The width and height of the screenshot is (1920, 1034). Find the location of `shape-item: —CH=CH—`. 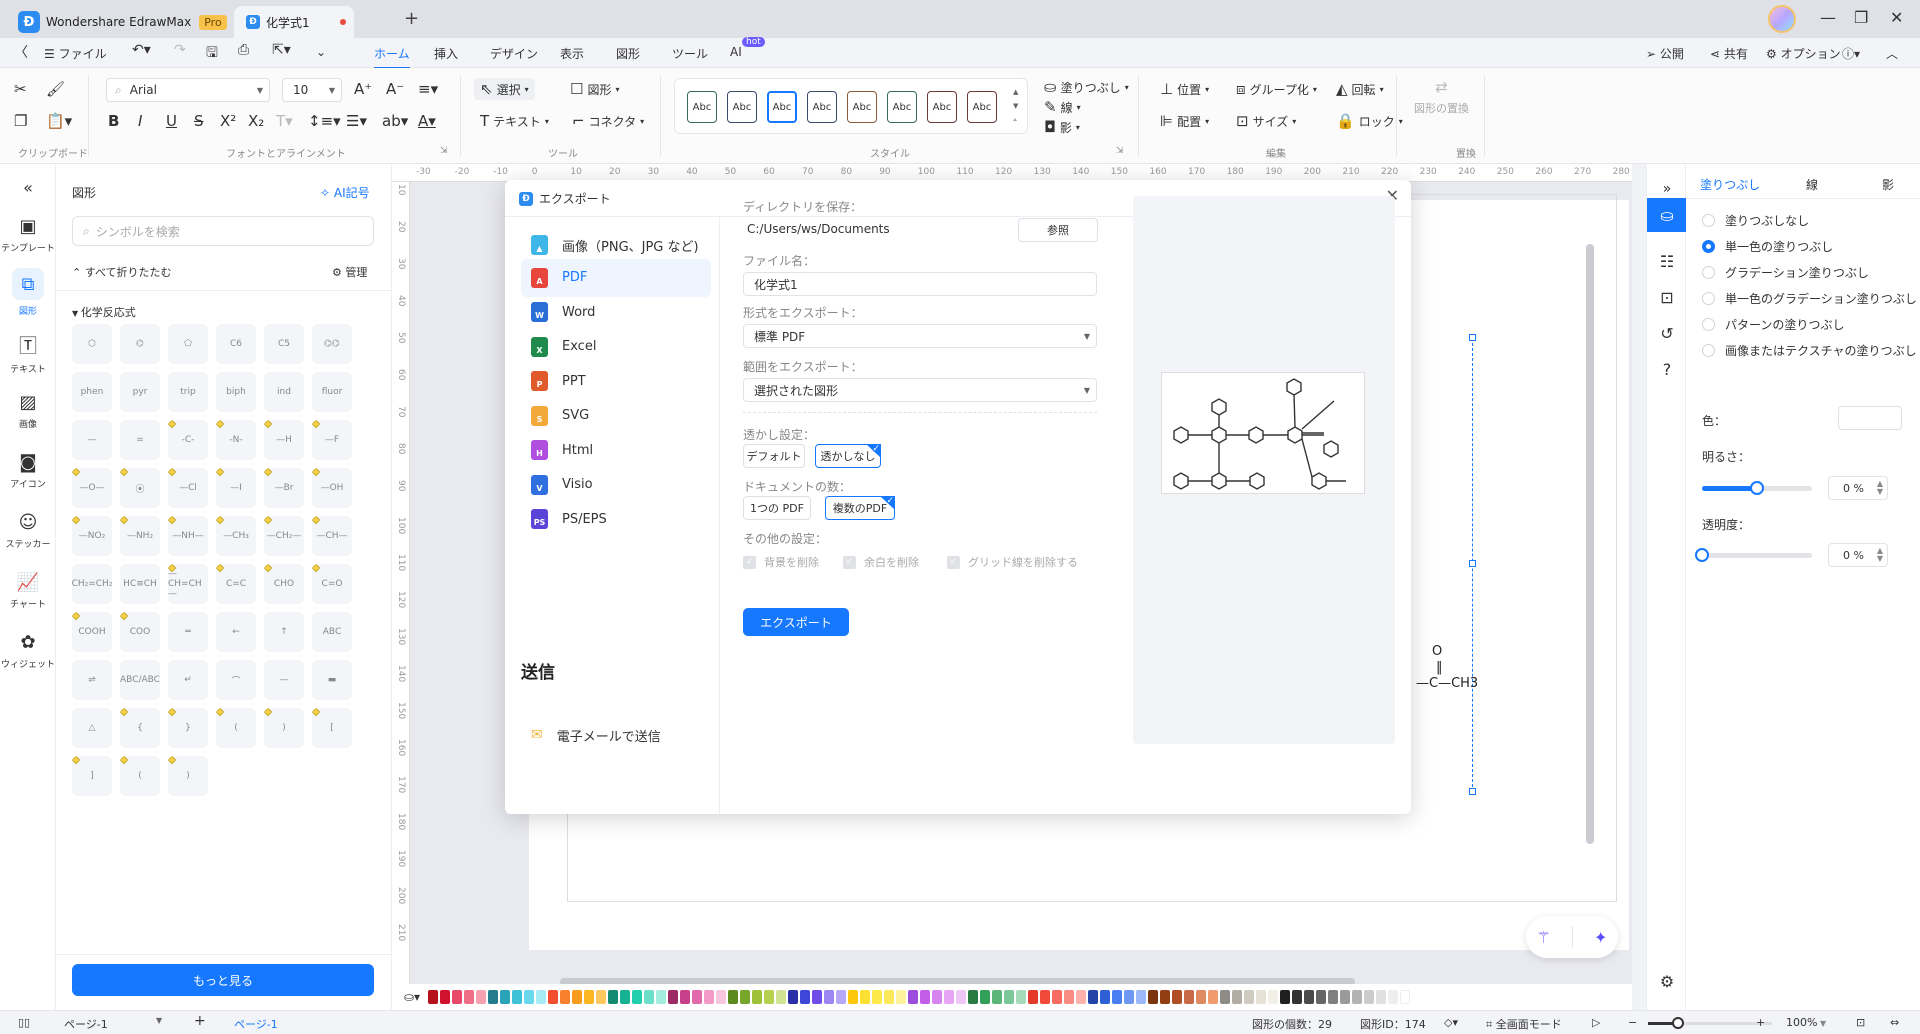

shape-item: —CH=CH— is located at coordinates (188, 584).